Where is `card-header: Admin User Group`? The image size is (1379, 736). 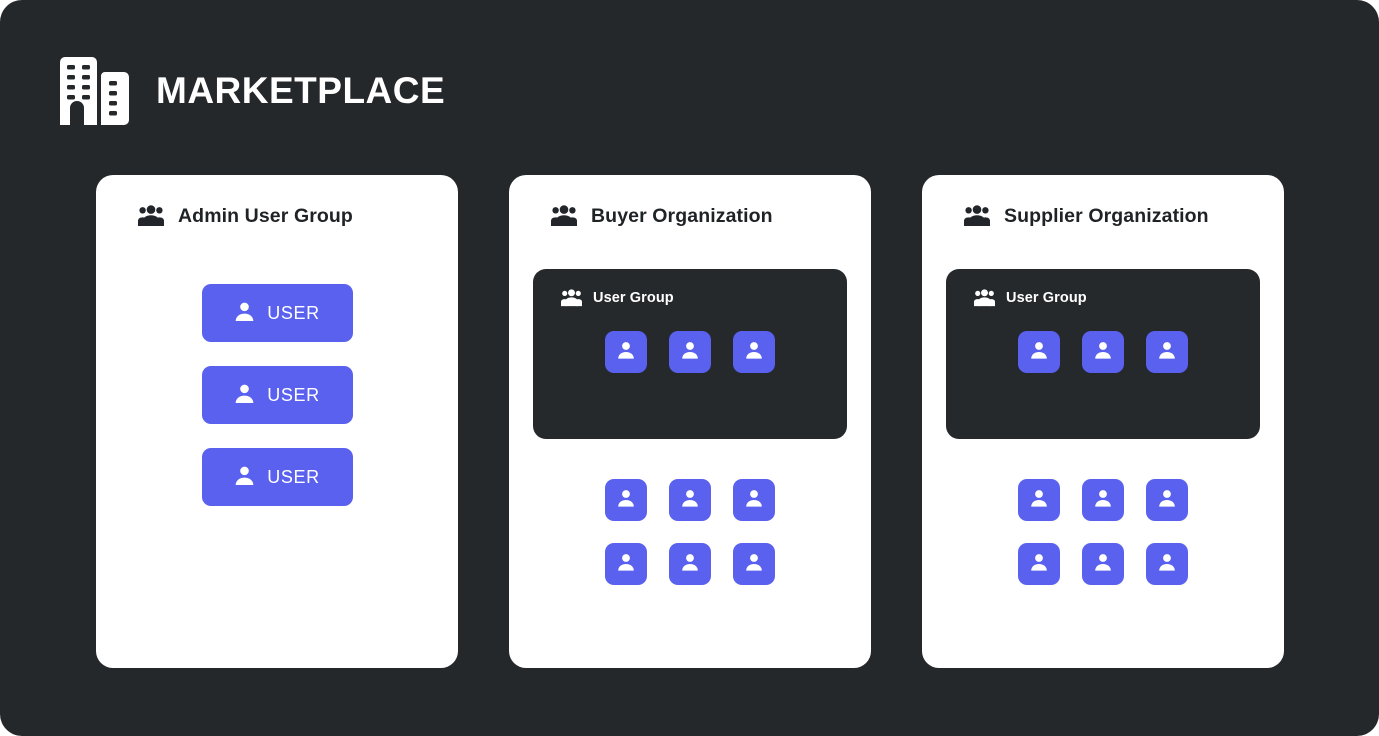 card-header: Admin User Group is located at coordinates (277, 216).